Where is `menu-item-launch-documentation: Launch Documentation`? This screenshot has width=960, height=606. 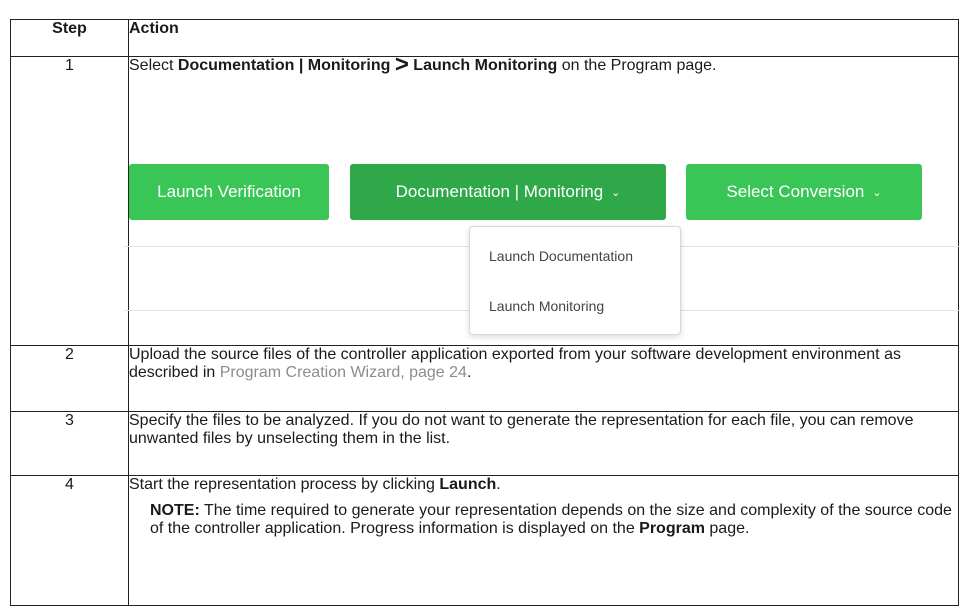
menu-item-launch-documentation: Launch Documentation is located at coordinates (561, 256).